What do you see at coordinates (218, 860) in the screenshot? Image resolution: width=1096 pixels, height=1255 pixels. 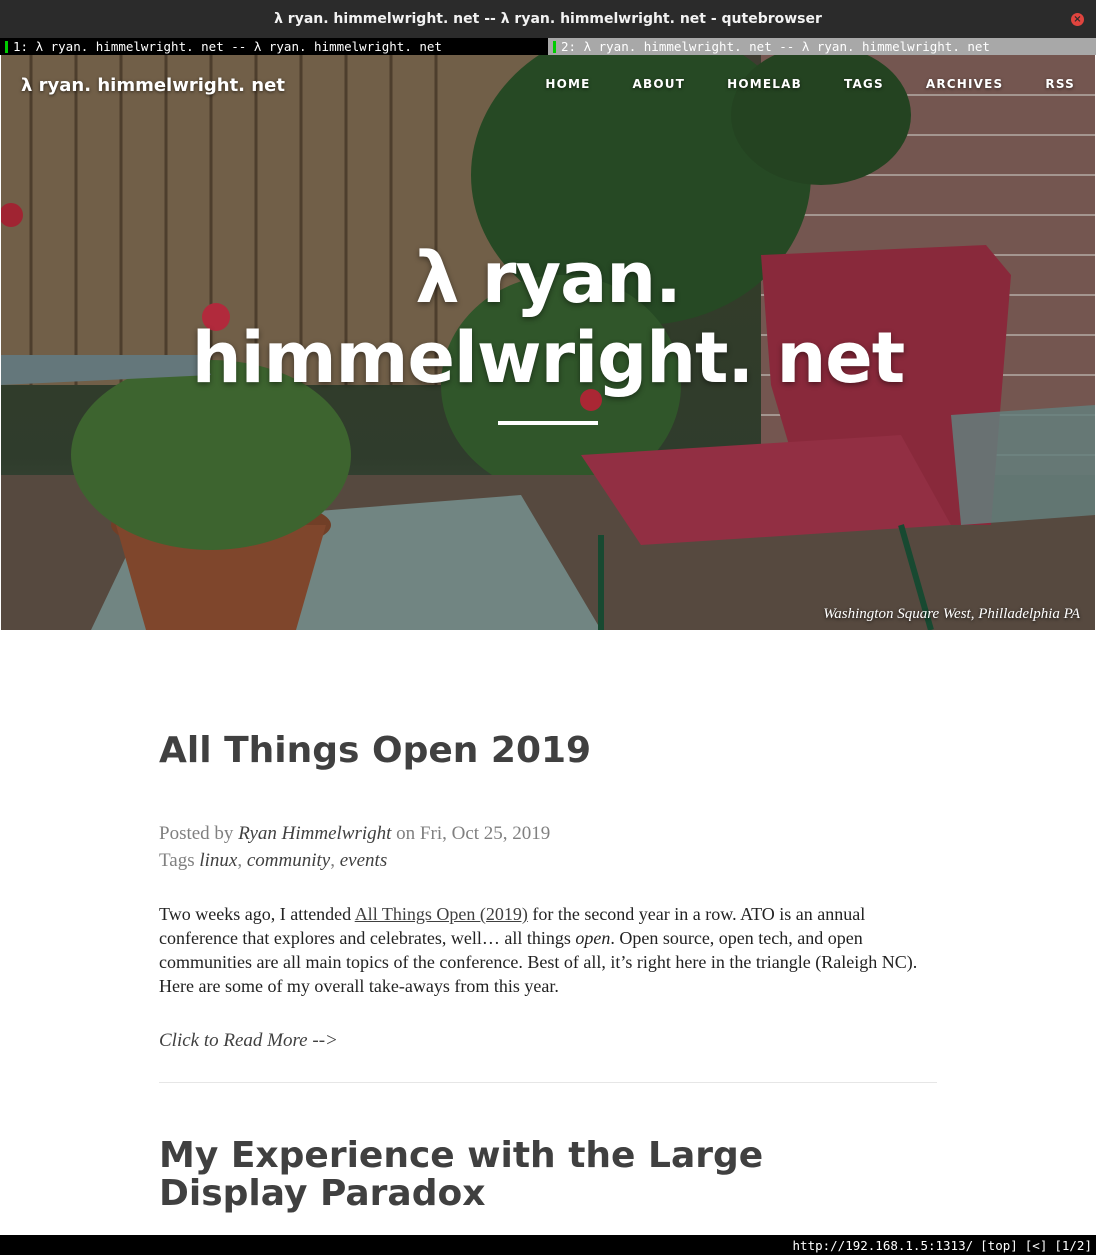 I see `tag-link: linux` at bounding box center [218, 860].